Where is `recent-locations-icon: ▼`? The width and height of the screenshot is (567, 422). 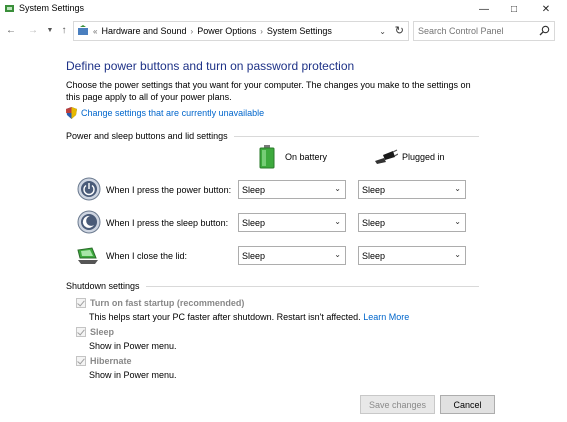 recent-locations-icon: ▼ is located at coordinates (50, 30).